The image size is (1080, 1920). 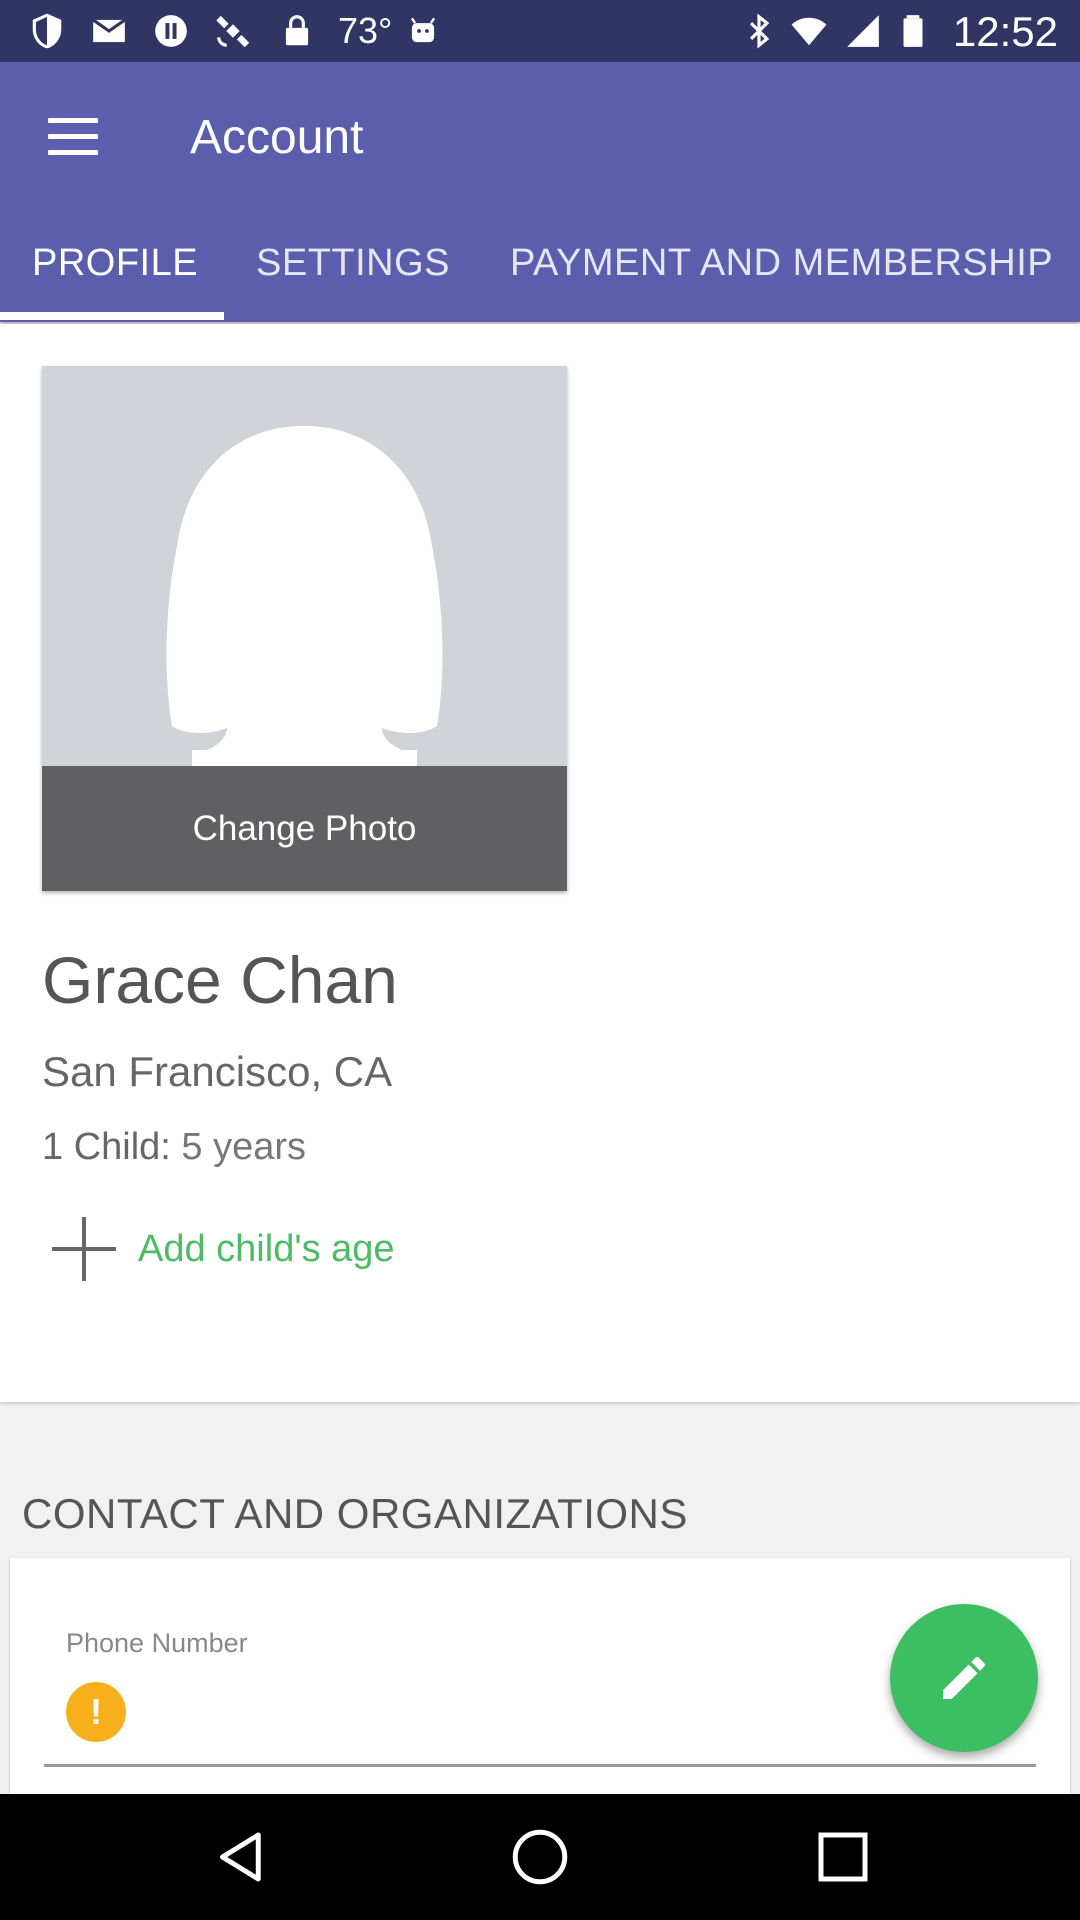 I want to click on edit-button, so click(x=964, y=1678).